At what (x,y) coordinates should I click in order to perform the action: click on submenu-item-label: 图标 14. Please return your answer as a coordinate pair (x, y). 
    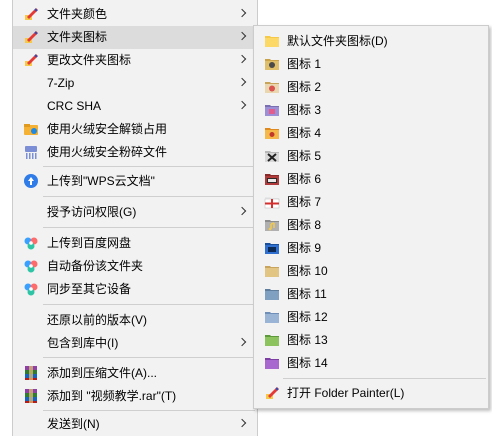
    Looking at the image, I should click on (307, 363).